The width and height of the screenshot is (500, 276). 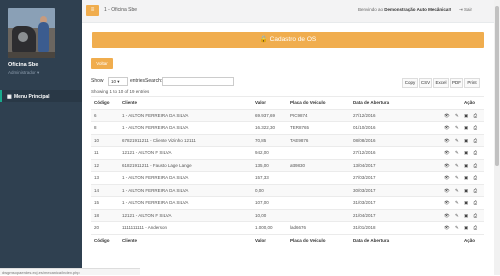 What do you see at coordinates (364, 215) in the screenshot?
I see `opening-date: 21/04/2017` at bounding box center [364, 215].